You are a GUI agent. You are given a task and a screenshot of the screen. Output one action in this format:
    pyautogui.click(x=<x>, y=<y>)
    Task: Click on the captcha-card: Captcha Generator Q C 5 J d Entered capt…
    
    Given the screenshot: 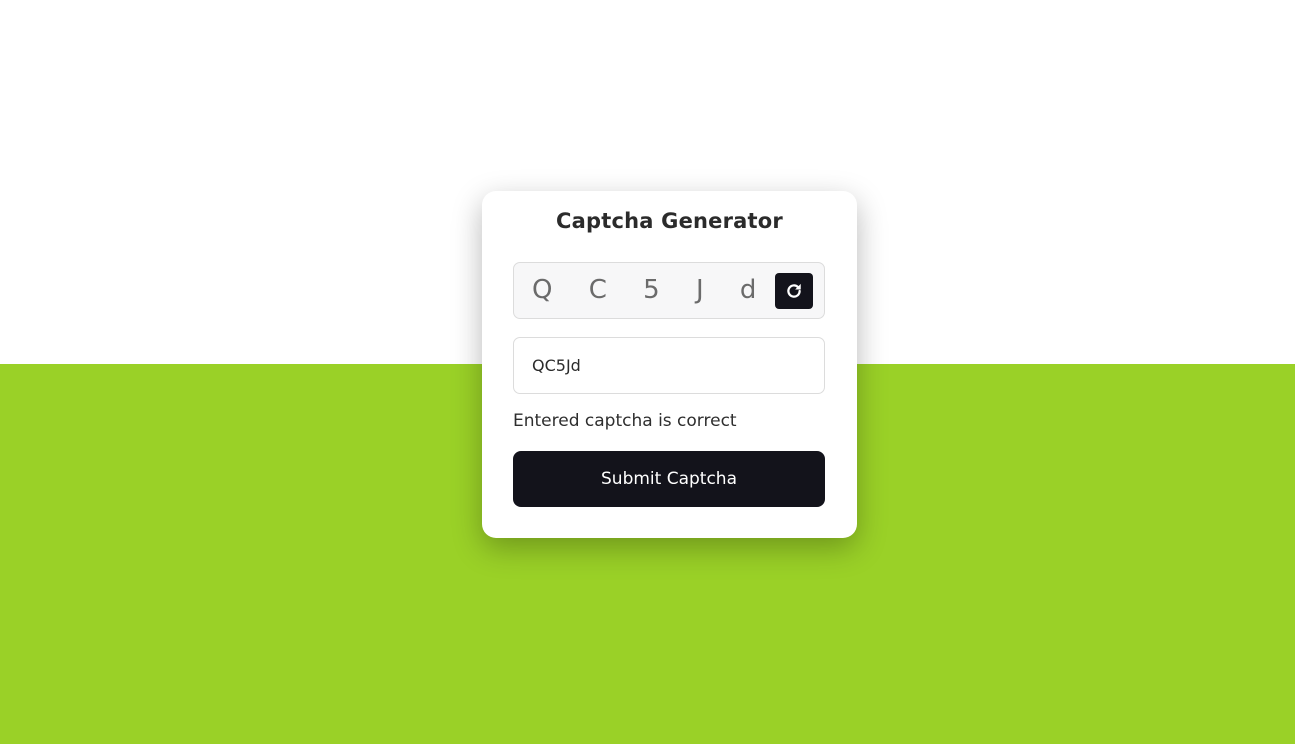 What is the action you would take?
    pyautogui.click(x=669, y=364)
    